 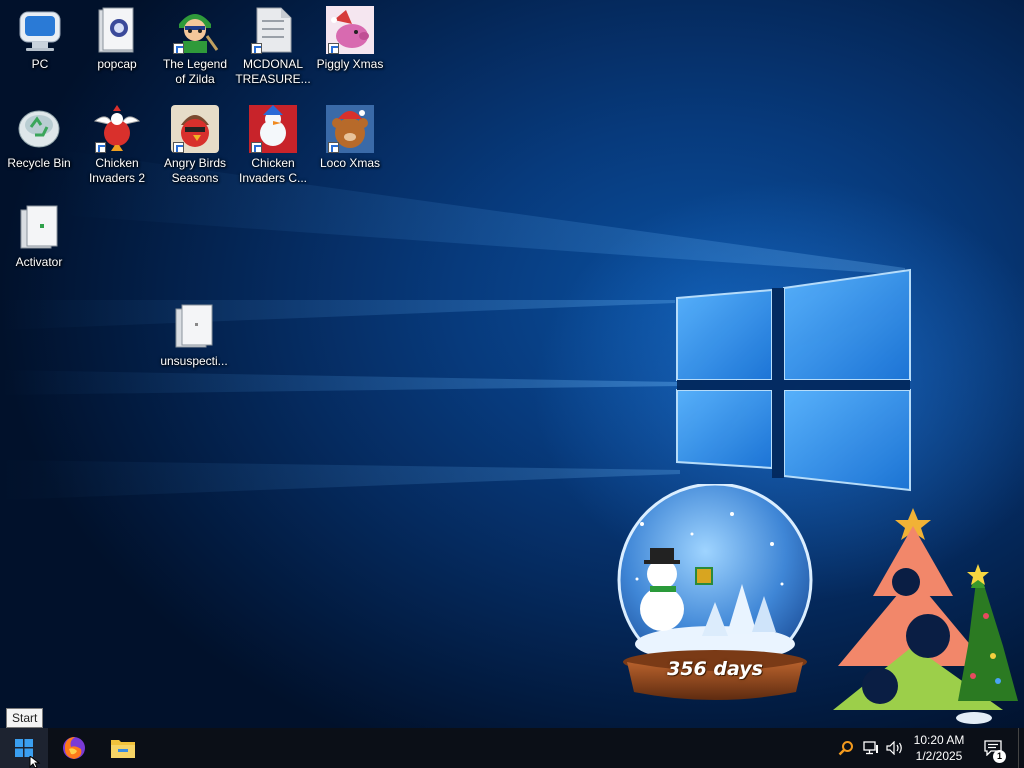 I want to click on christmas-tree-gadget, so click(x=926, y=612).